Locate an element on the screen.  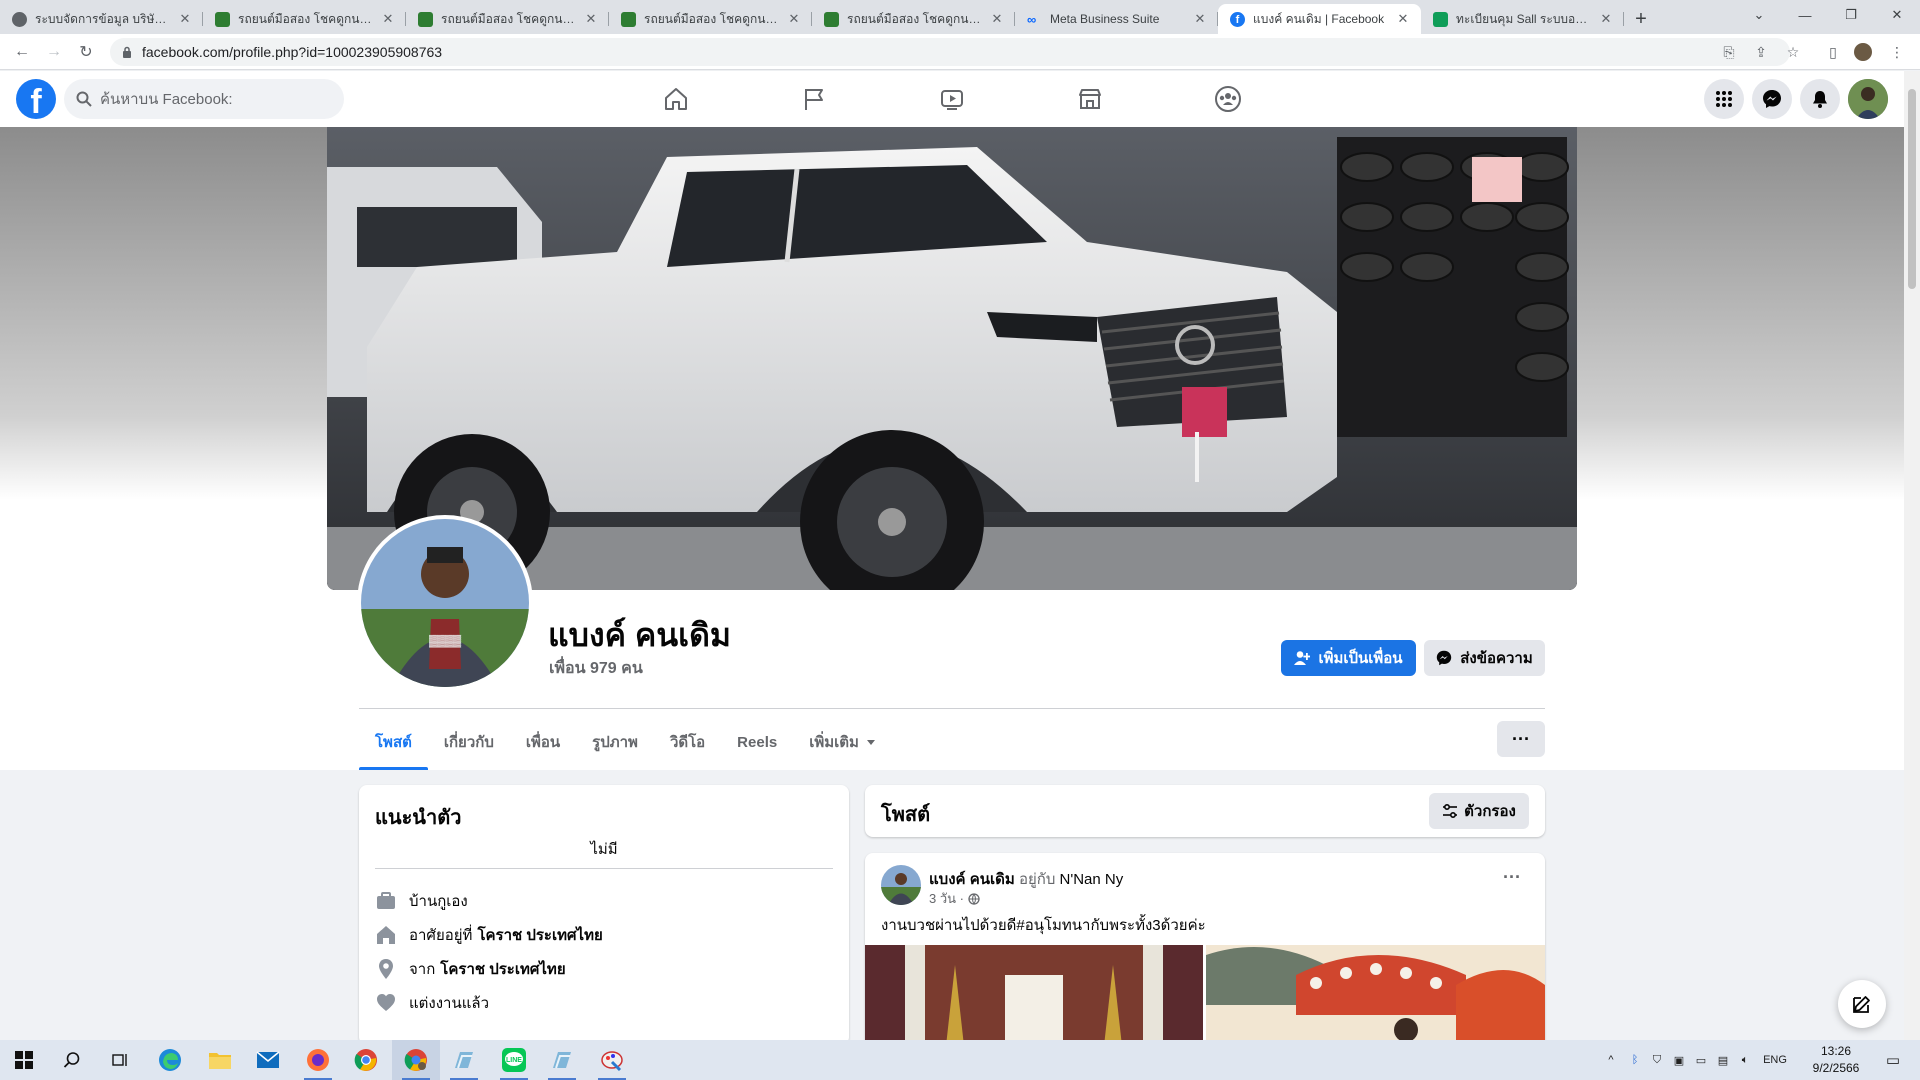
tab-photos: รูปภาพ is located at coordinates (615, 742).